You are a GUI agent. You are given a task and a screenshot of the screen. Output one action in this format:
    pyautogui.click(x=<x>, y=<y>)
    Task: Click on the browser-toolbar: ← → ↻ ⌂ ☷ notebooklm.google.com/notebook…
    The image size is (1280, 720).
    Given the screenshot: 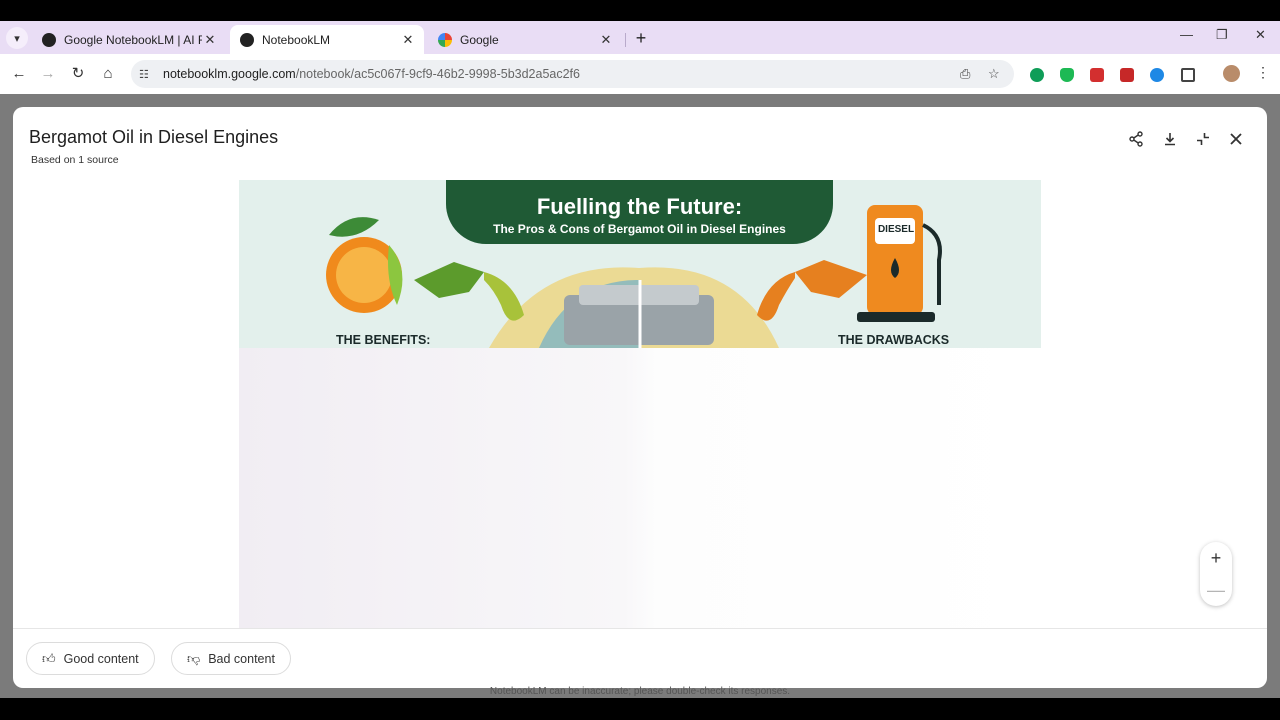 What is the action you would take?
    pyautogui.click(x=640, y=74)
    